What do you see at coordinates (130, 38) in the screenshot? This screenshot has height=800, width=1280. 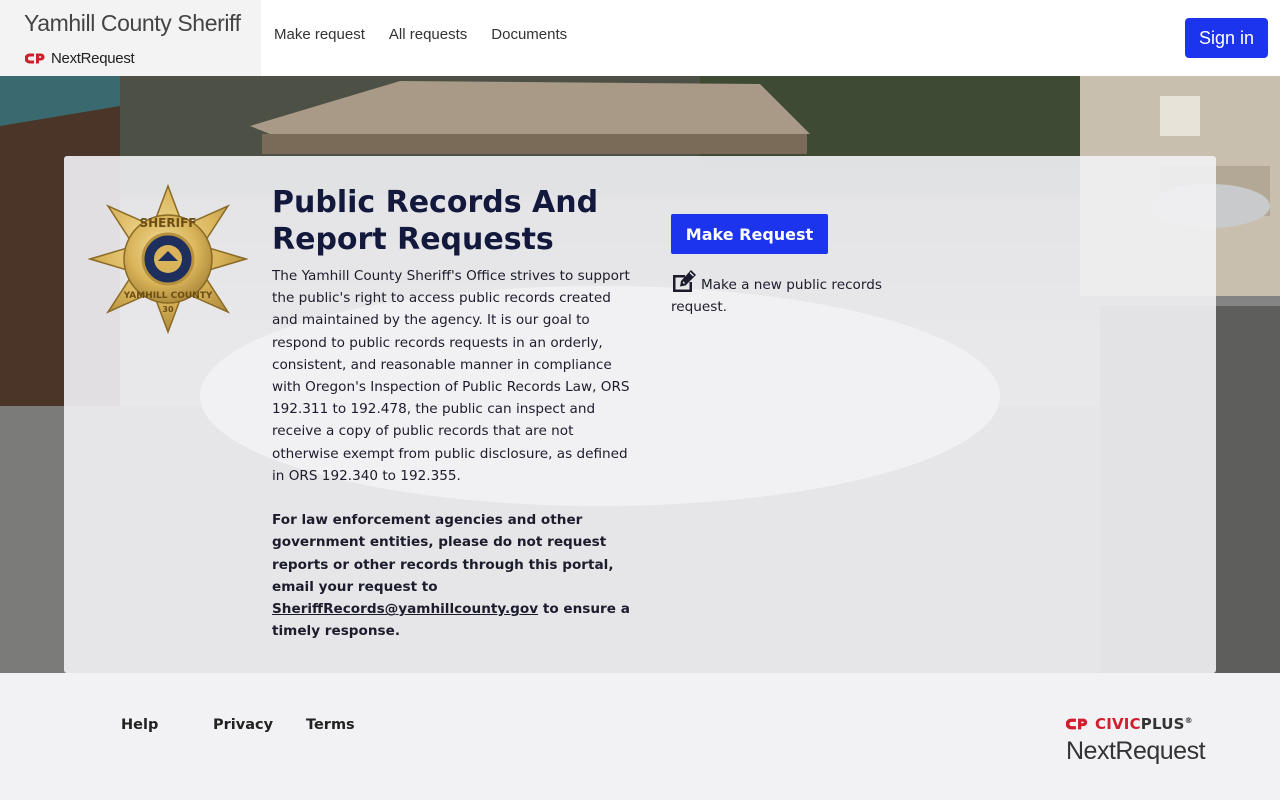 I see `brand-box: Yamhill County Sheriff NextRequest` at bounding box center [130, 38].